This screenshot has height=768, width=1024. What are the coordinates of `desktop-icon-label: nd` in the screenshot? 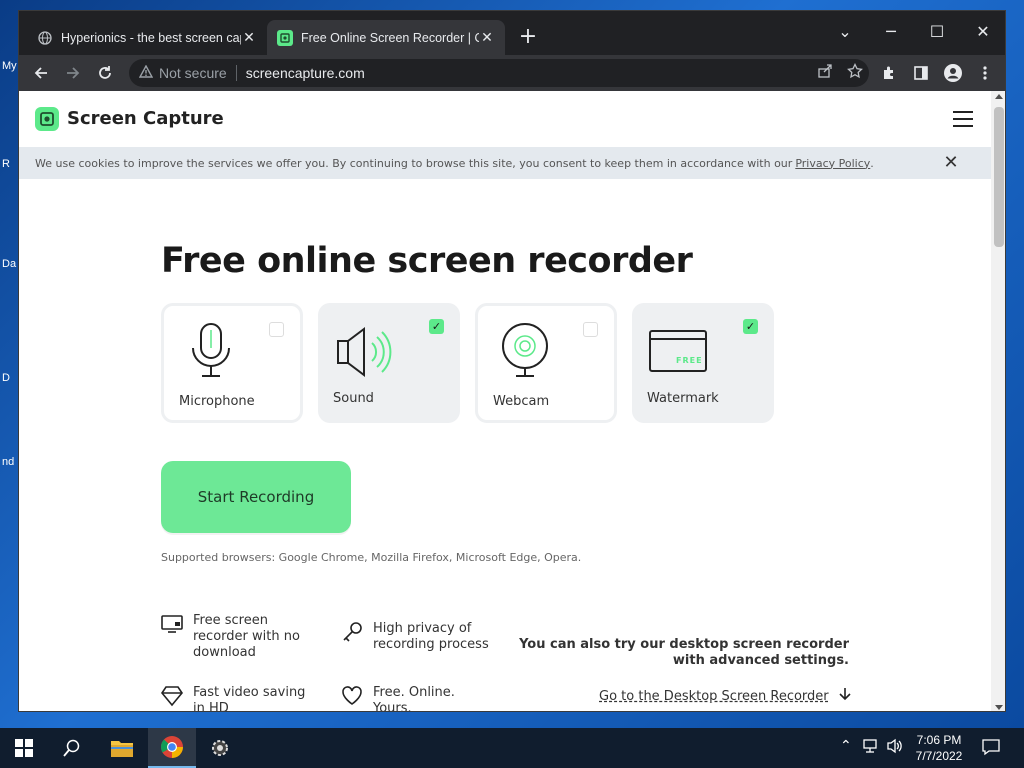 It's located at (8, 462).